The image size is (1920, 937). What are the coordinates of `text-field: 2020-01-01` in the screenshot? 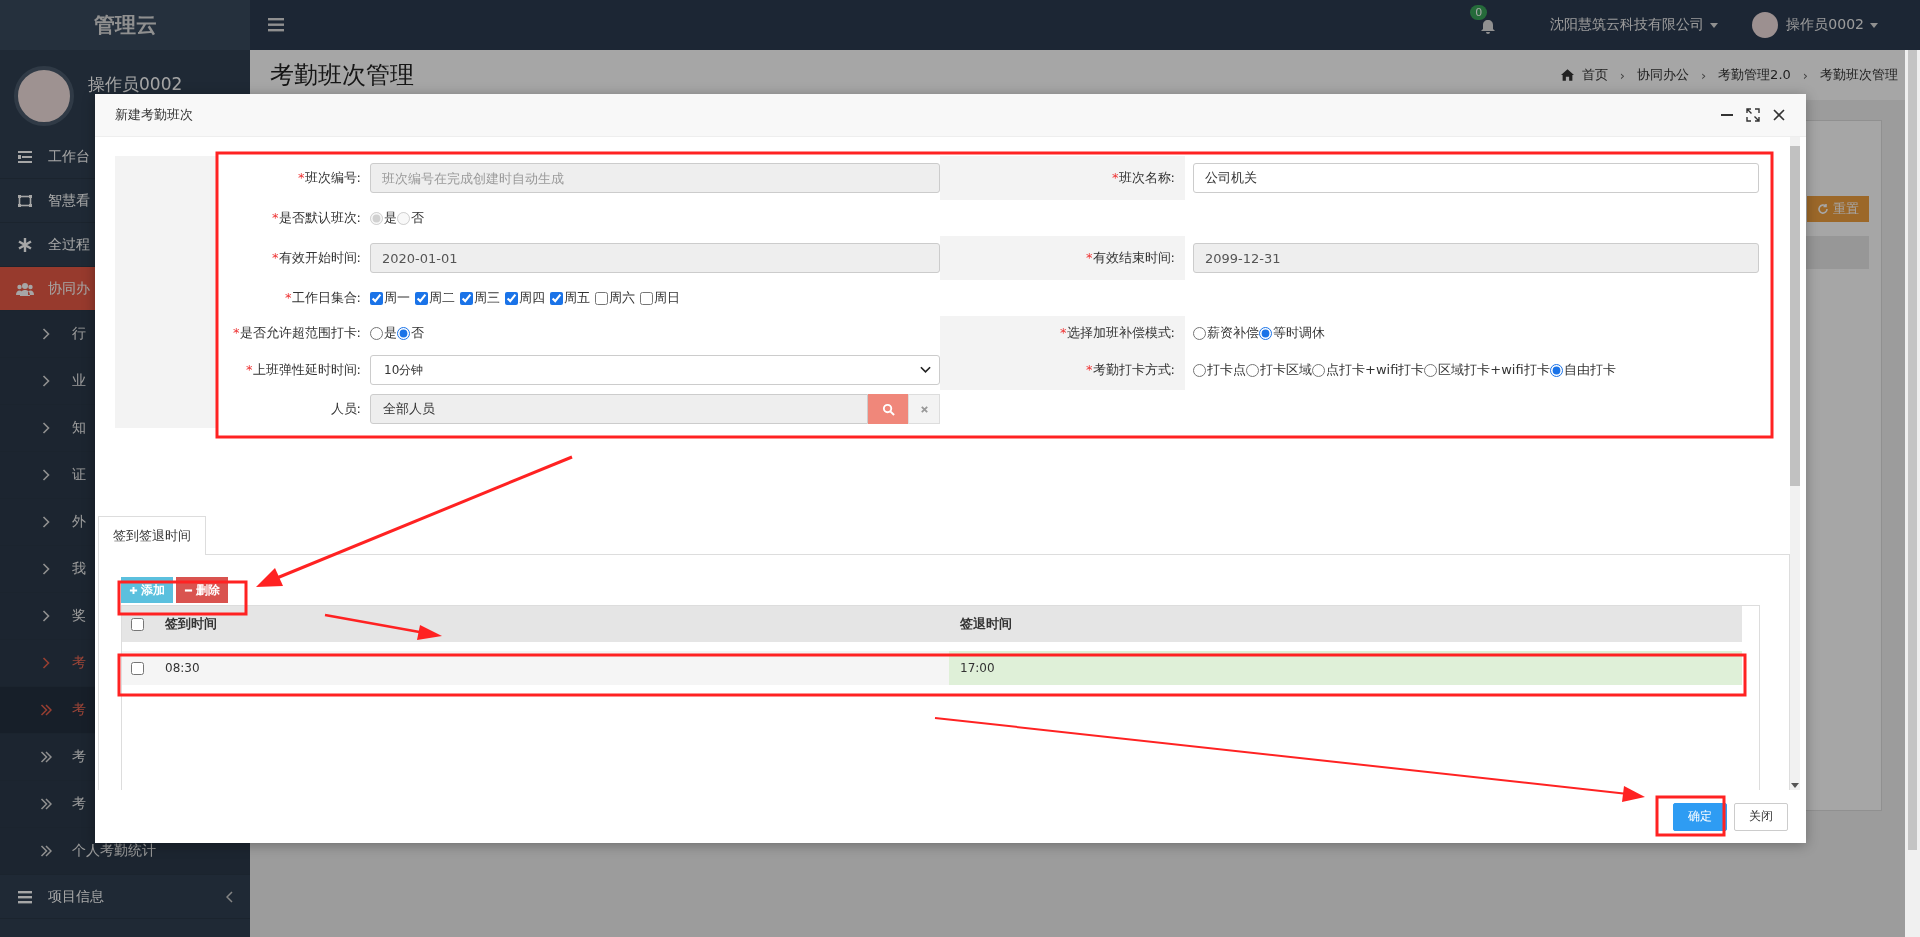 It's located at (655, 258).